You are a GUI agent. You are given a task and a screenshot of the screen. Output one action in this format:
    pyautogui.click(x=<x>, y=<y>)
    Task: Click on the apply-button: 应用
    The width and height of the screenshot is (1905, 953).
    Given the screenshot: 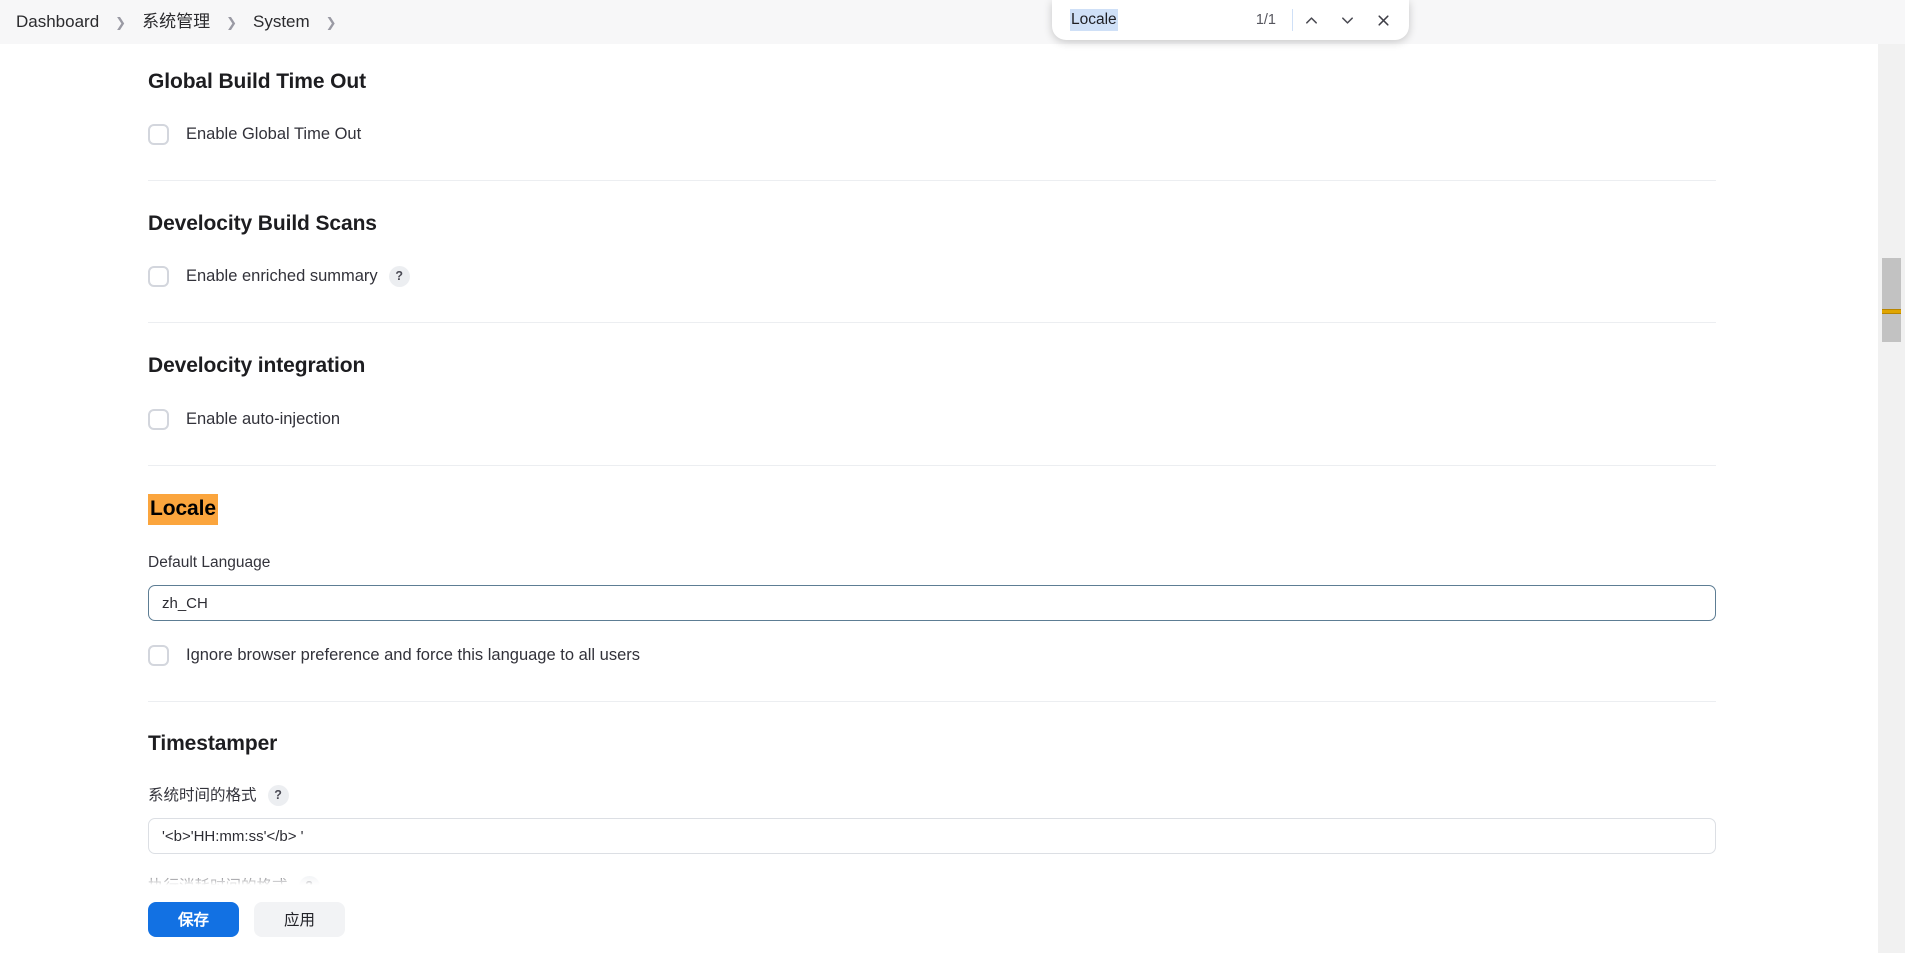 What is the action you would take?
    pyautogui.click(x=299, y=919)
    